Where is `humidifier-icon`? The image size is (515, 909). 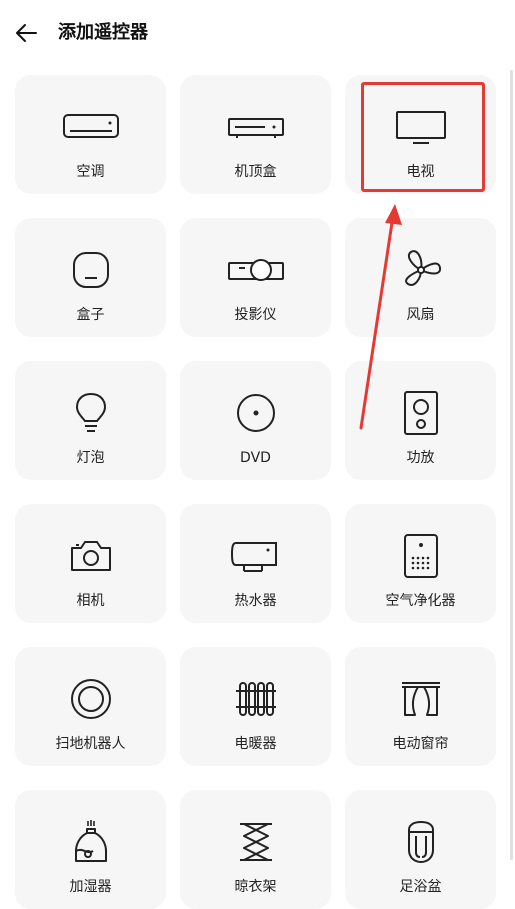 humidifier-icon is located at coordinates (91, 842).